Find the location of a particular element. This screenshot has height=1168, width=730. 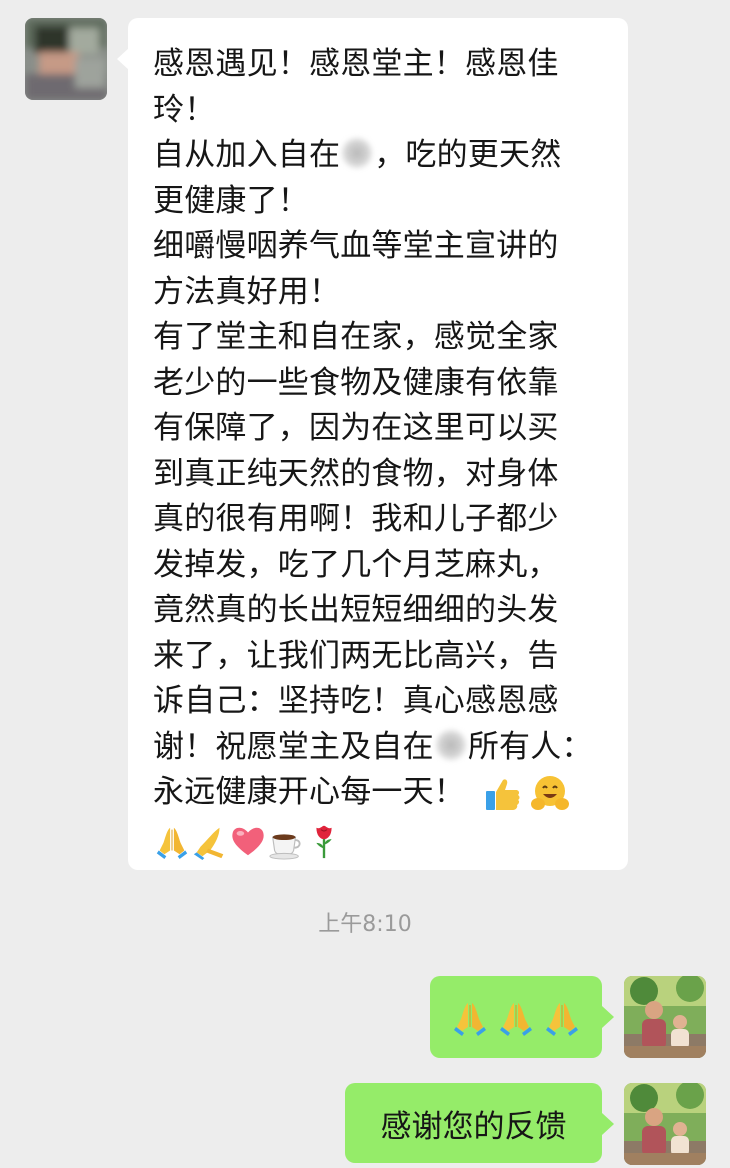

rose-icon is located at coordinates (324, 841).